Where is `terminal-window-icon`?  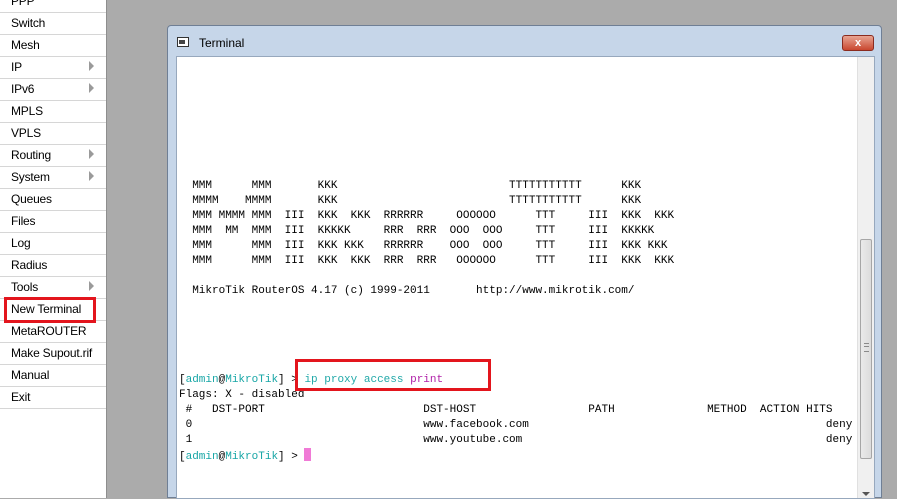
terminal-window-icon is located at coordinates (183, 42).